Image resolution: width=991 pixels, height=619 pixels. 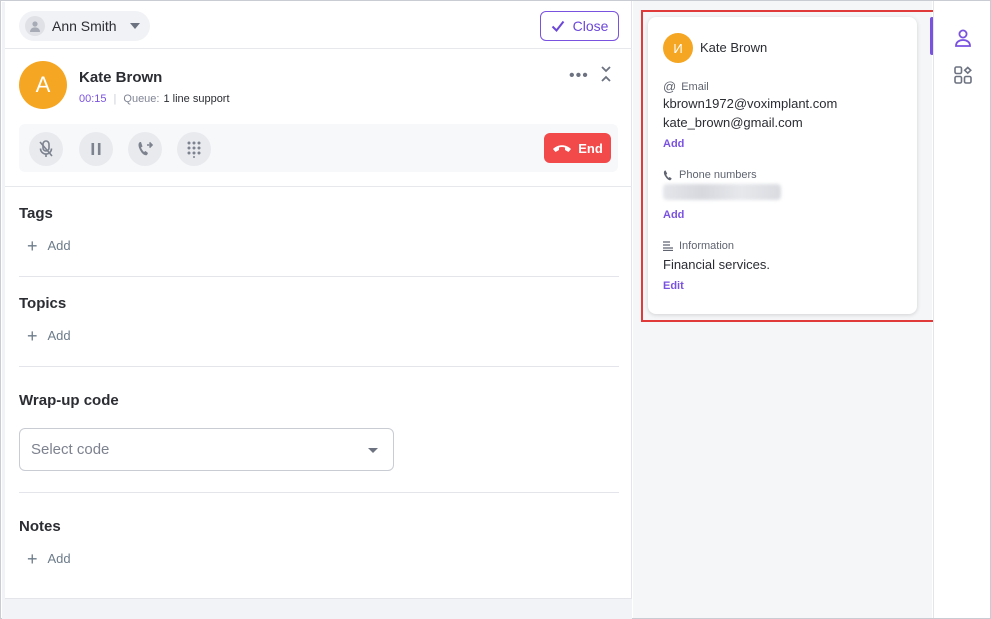 I want to click on notes-title: Notes, so click(x=40, y=526).